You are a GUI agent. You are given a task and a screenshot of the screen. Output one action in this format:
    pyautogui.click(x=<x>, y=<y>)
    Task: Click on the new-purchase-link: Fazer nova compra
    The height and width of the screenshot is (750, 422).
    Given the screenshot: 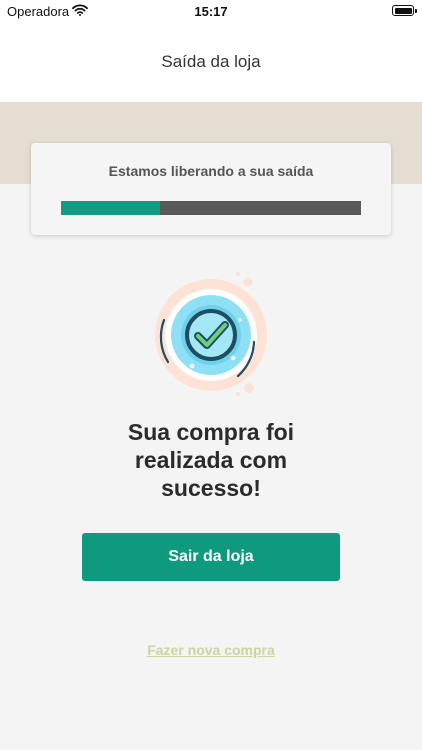 What is the action you would take?
    pyautogui.click(x=211, y=650)
    